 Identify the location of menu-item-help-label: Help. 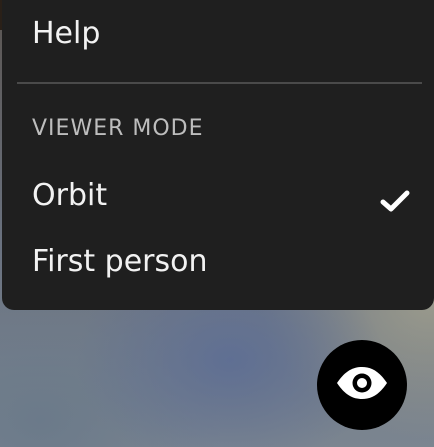
(66, 33).